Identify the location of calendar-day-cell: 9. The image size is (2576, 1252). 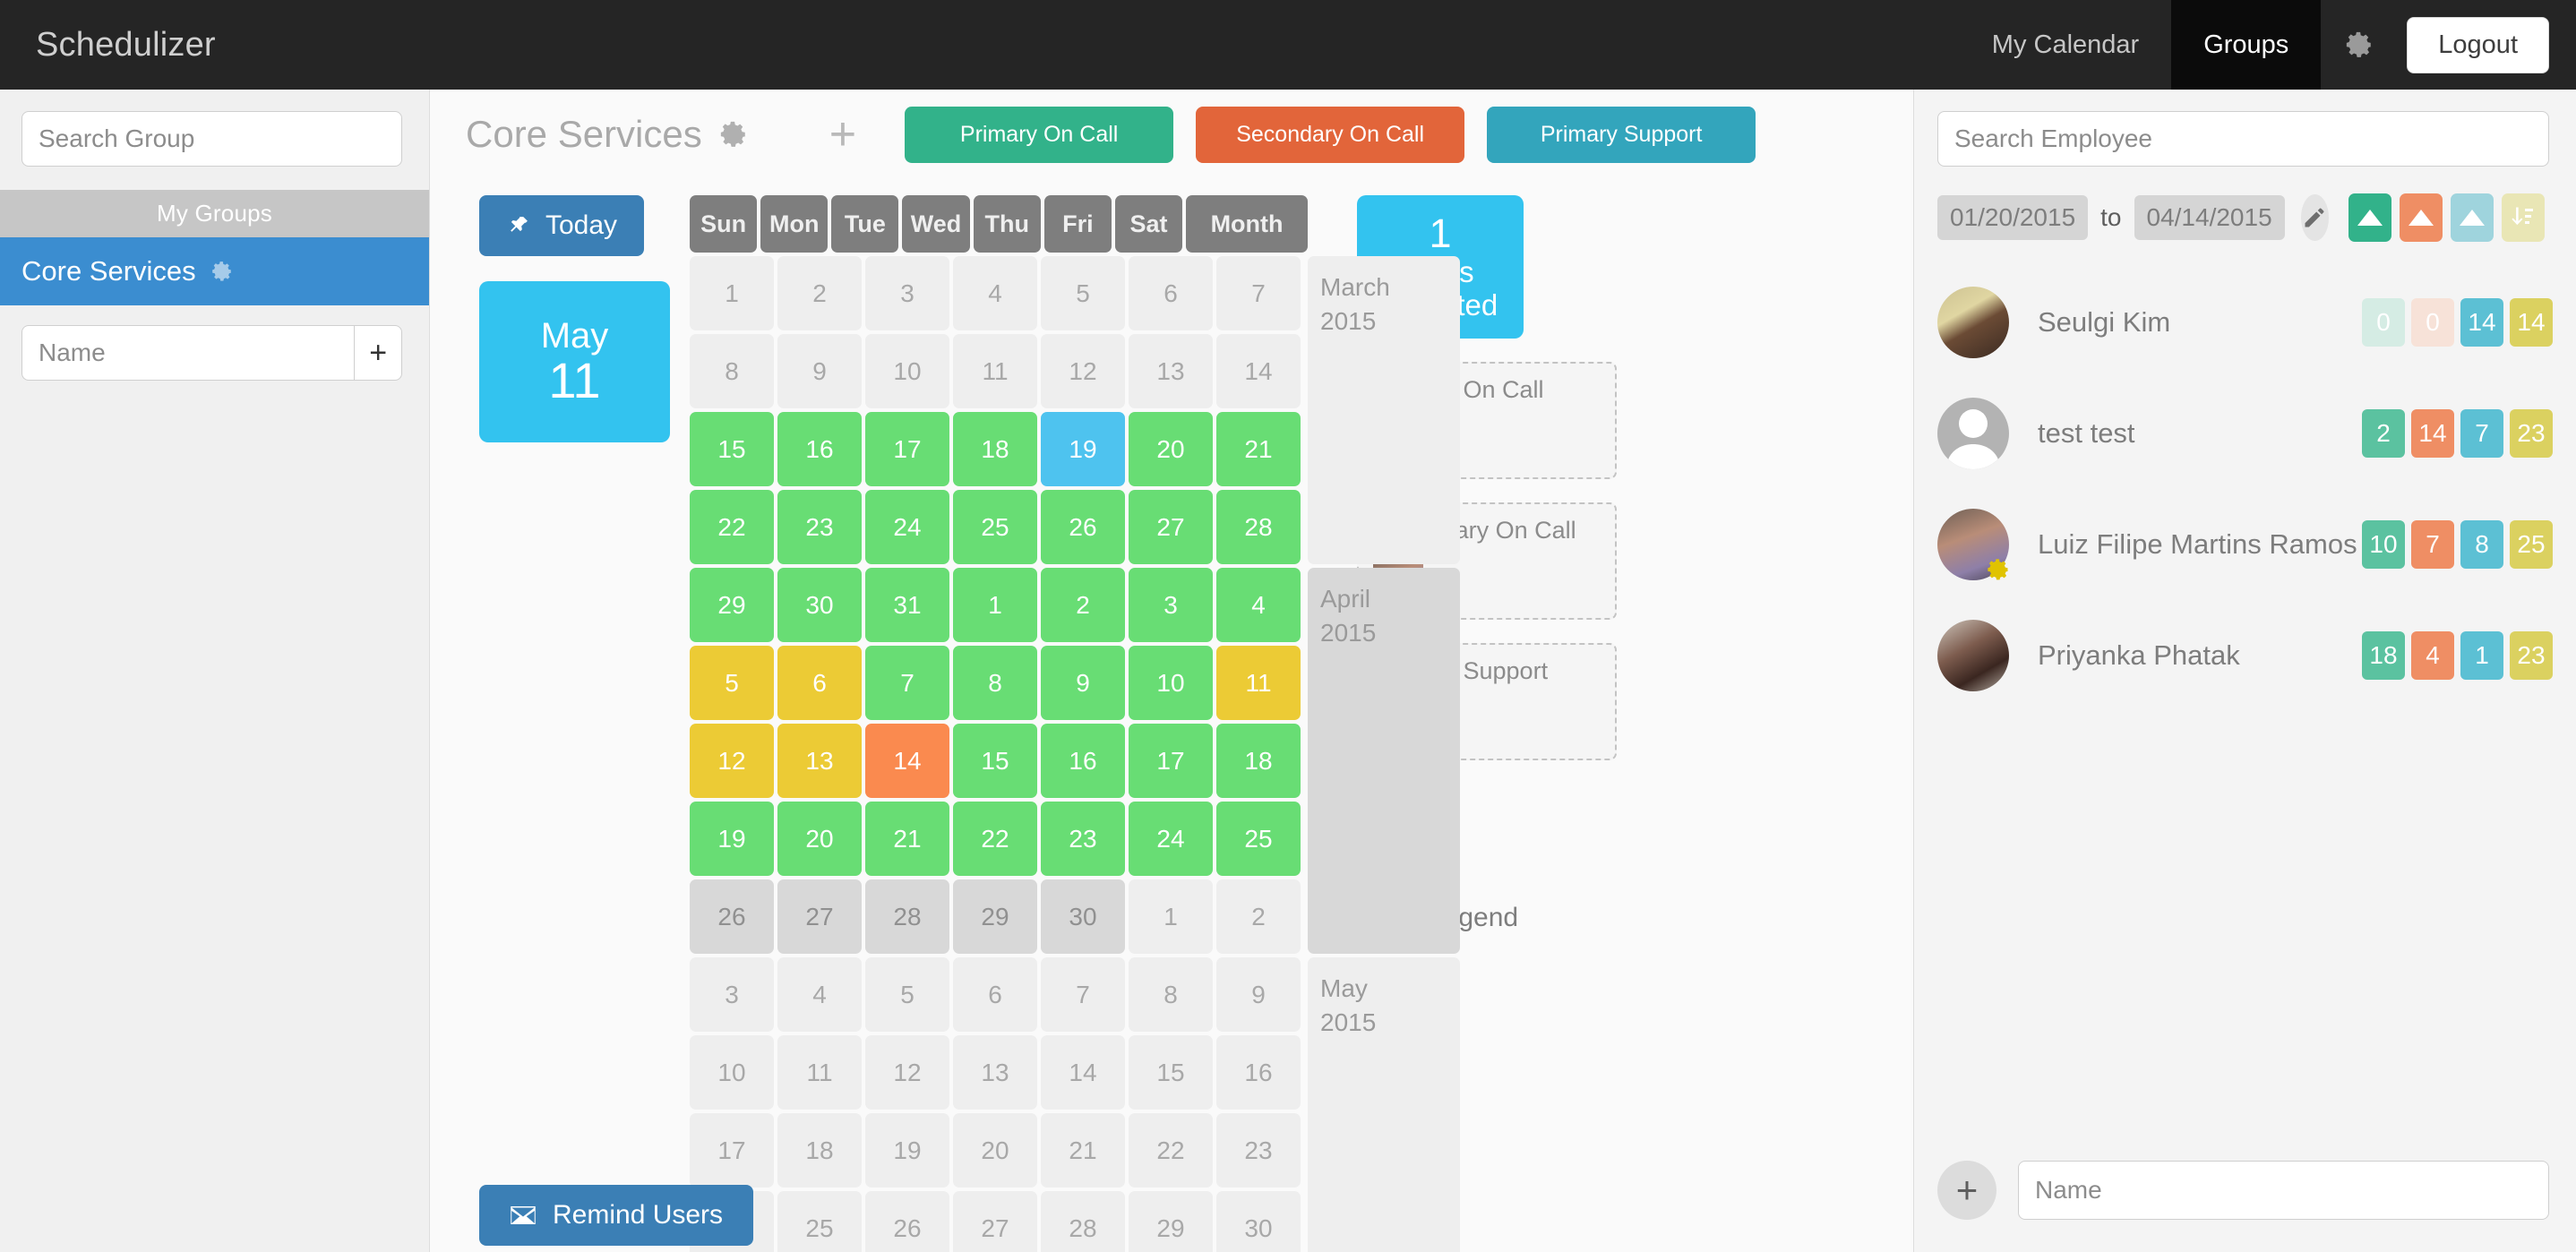
(1083, 683).